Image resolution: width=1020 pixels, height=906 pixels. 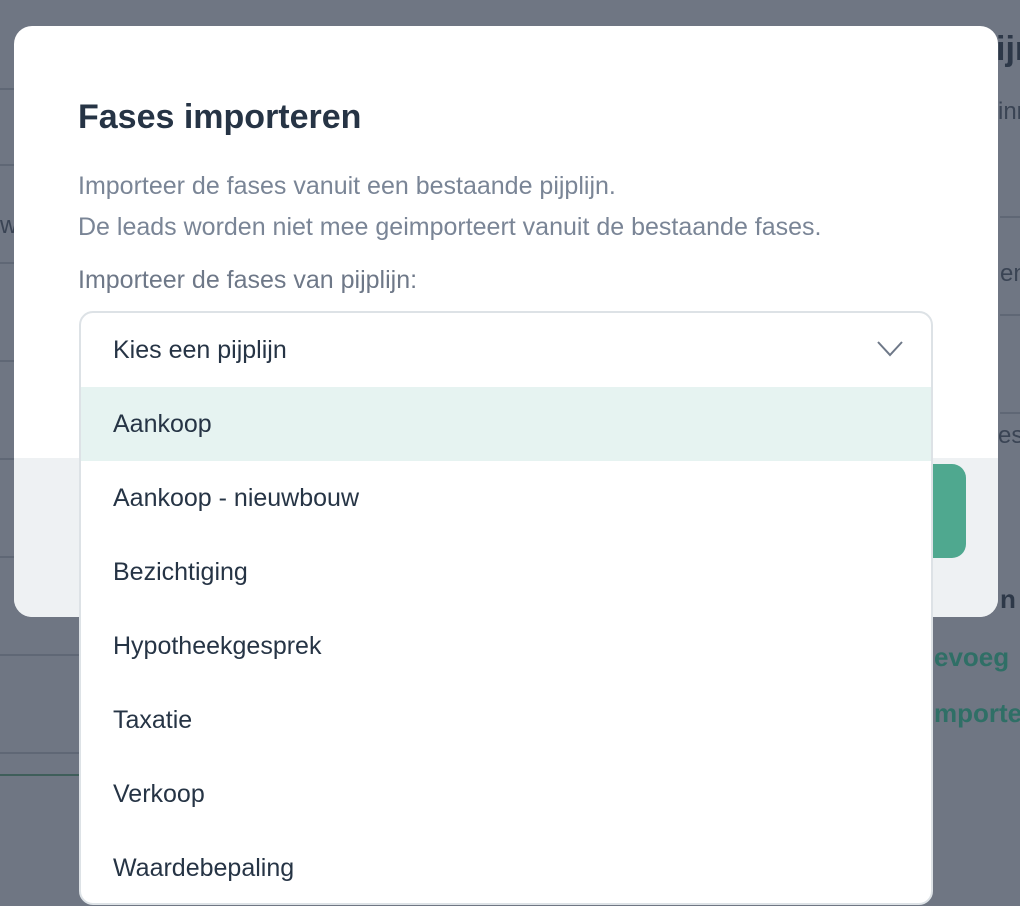 What do you see at coordinates (220, 117) in the screenshot?
I see `modal-title: Fases importeren` at bounding box center [220, 117].